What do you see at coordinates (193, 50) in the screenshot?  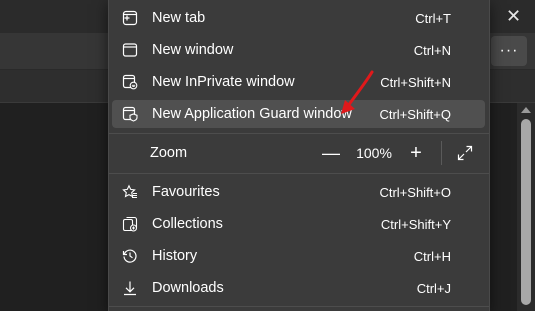 I see `menu-item-label: New window` at bounding box center [193, 50].